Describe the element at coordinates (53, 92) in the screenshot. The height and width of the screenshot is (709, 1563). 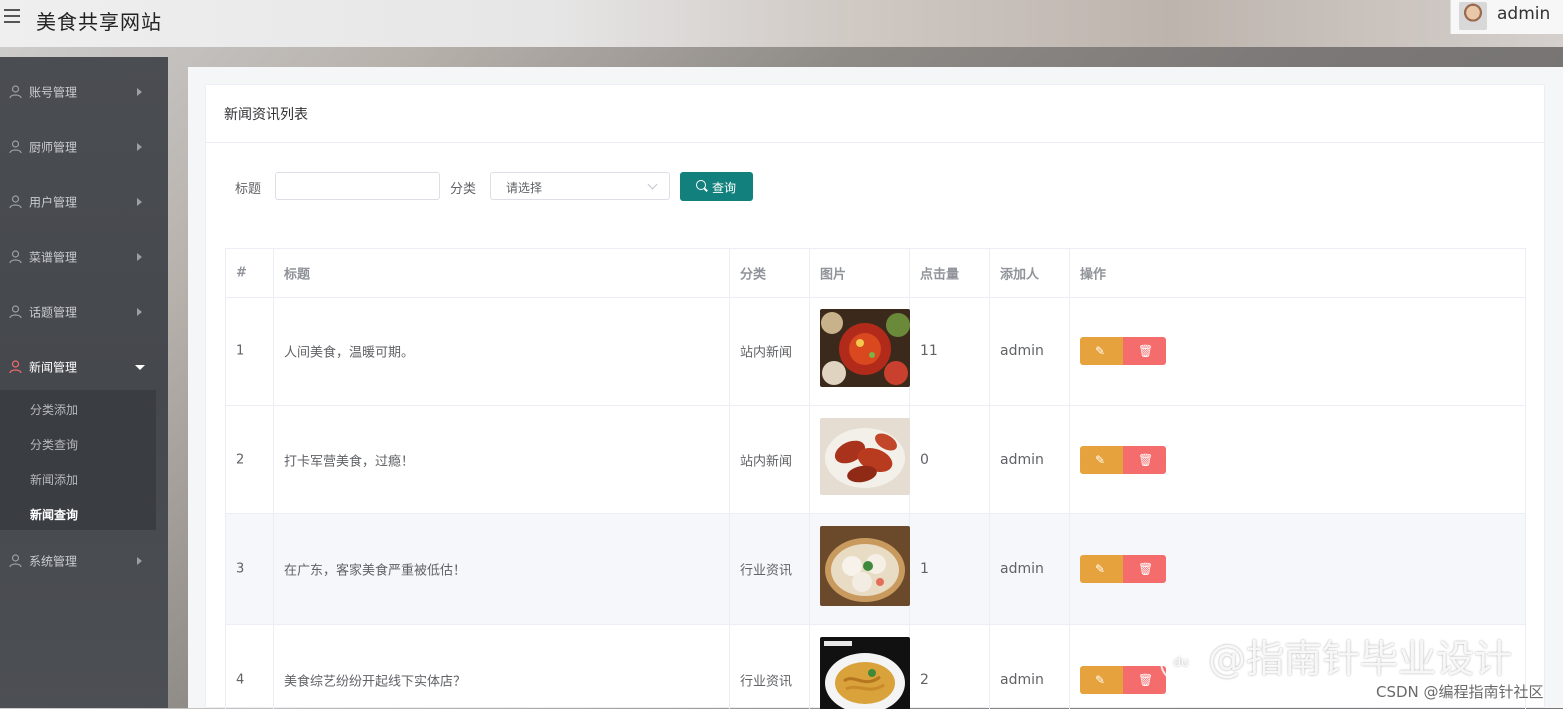
I see `sidebar-item-label: 账号管理` at that location.